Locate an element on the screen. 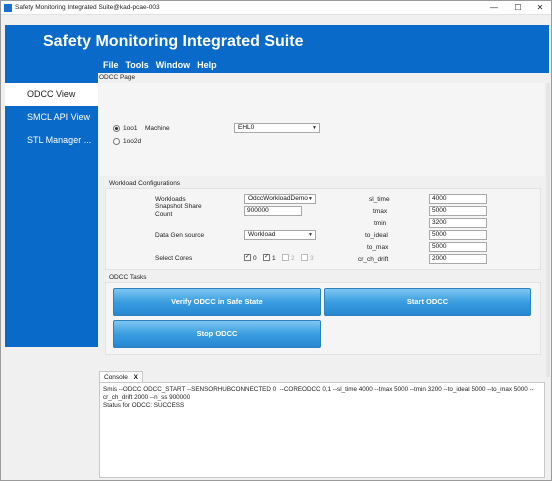 The image size is (552, 481). to-ideal-label: to_ideal is located at coordinates (376, 235).